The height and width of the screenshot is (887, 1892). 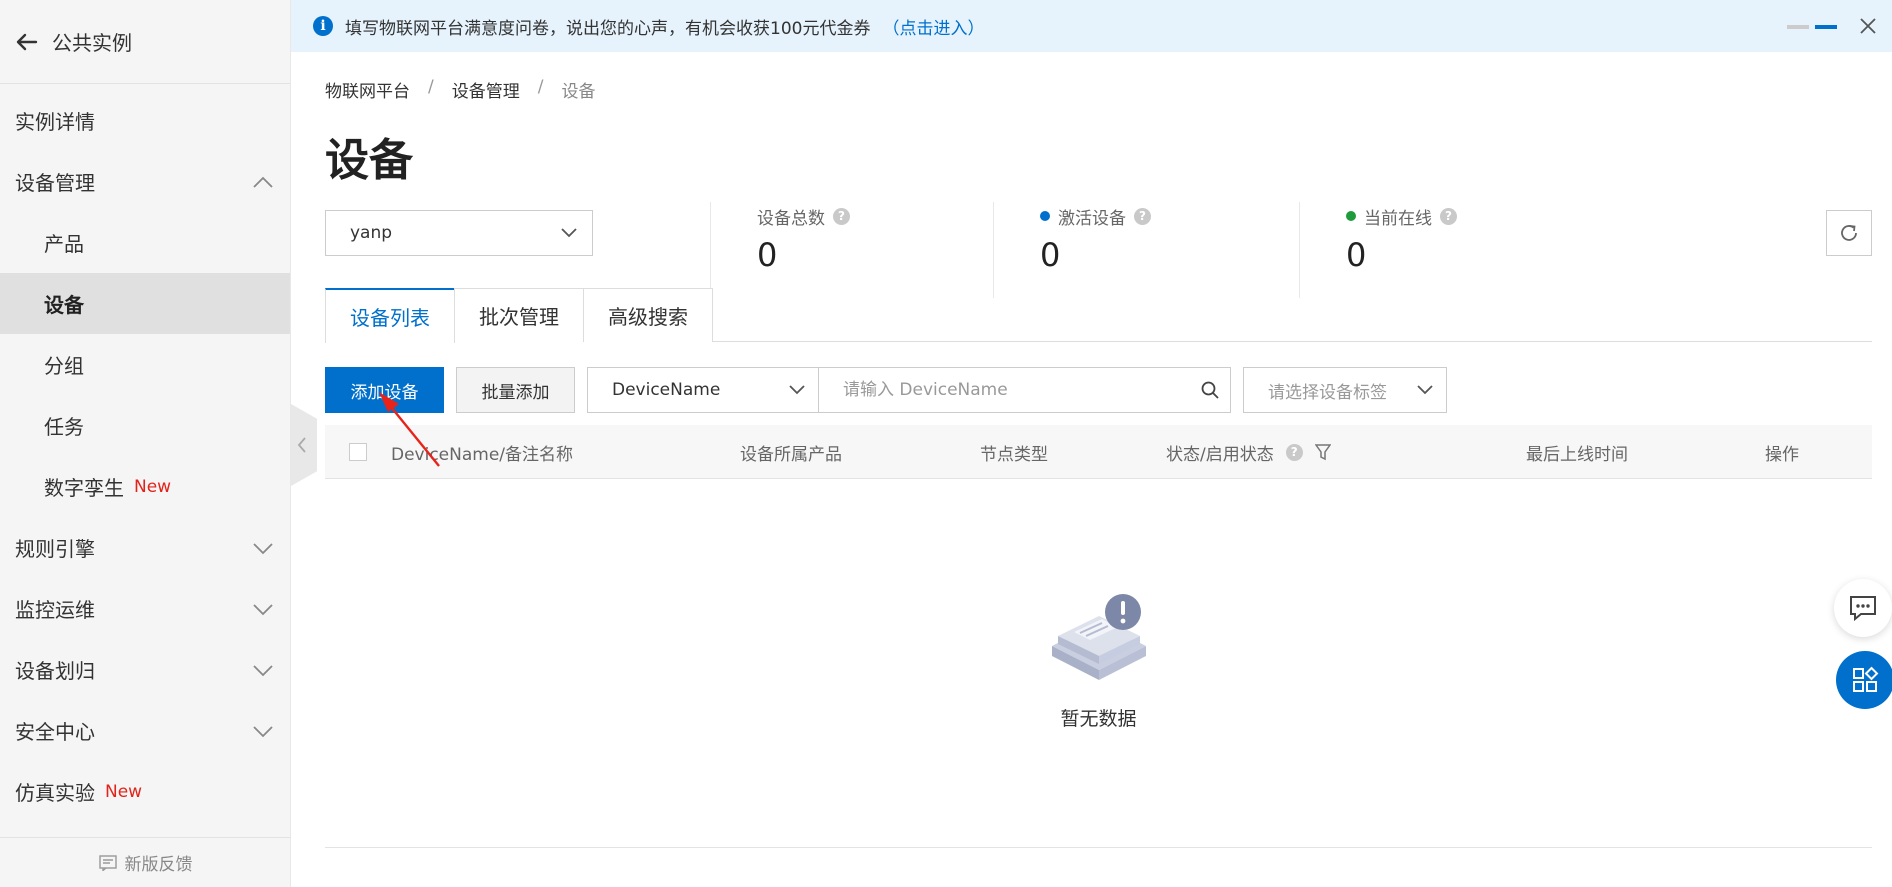 I want to click on back-arrow-icon, so click(x=27, y=42).